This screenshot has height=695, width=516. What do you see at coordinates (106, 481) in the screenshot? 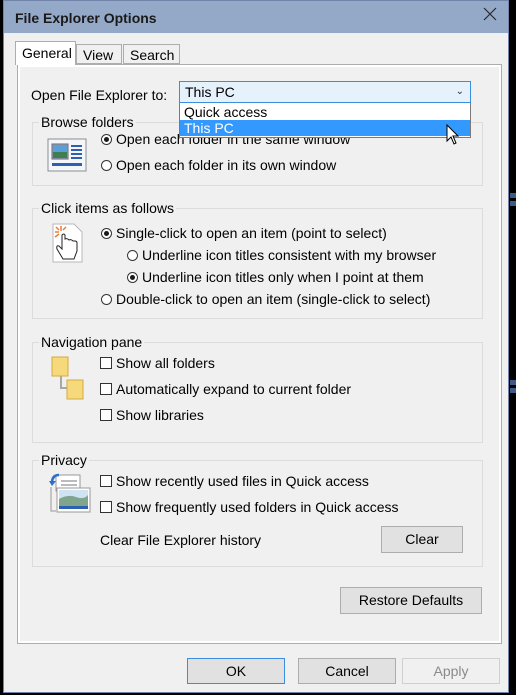
I see `checkbox-recent-files` at bounding box center [106, 481].